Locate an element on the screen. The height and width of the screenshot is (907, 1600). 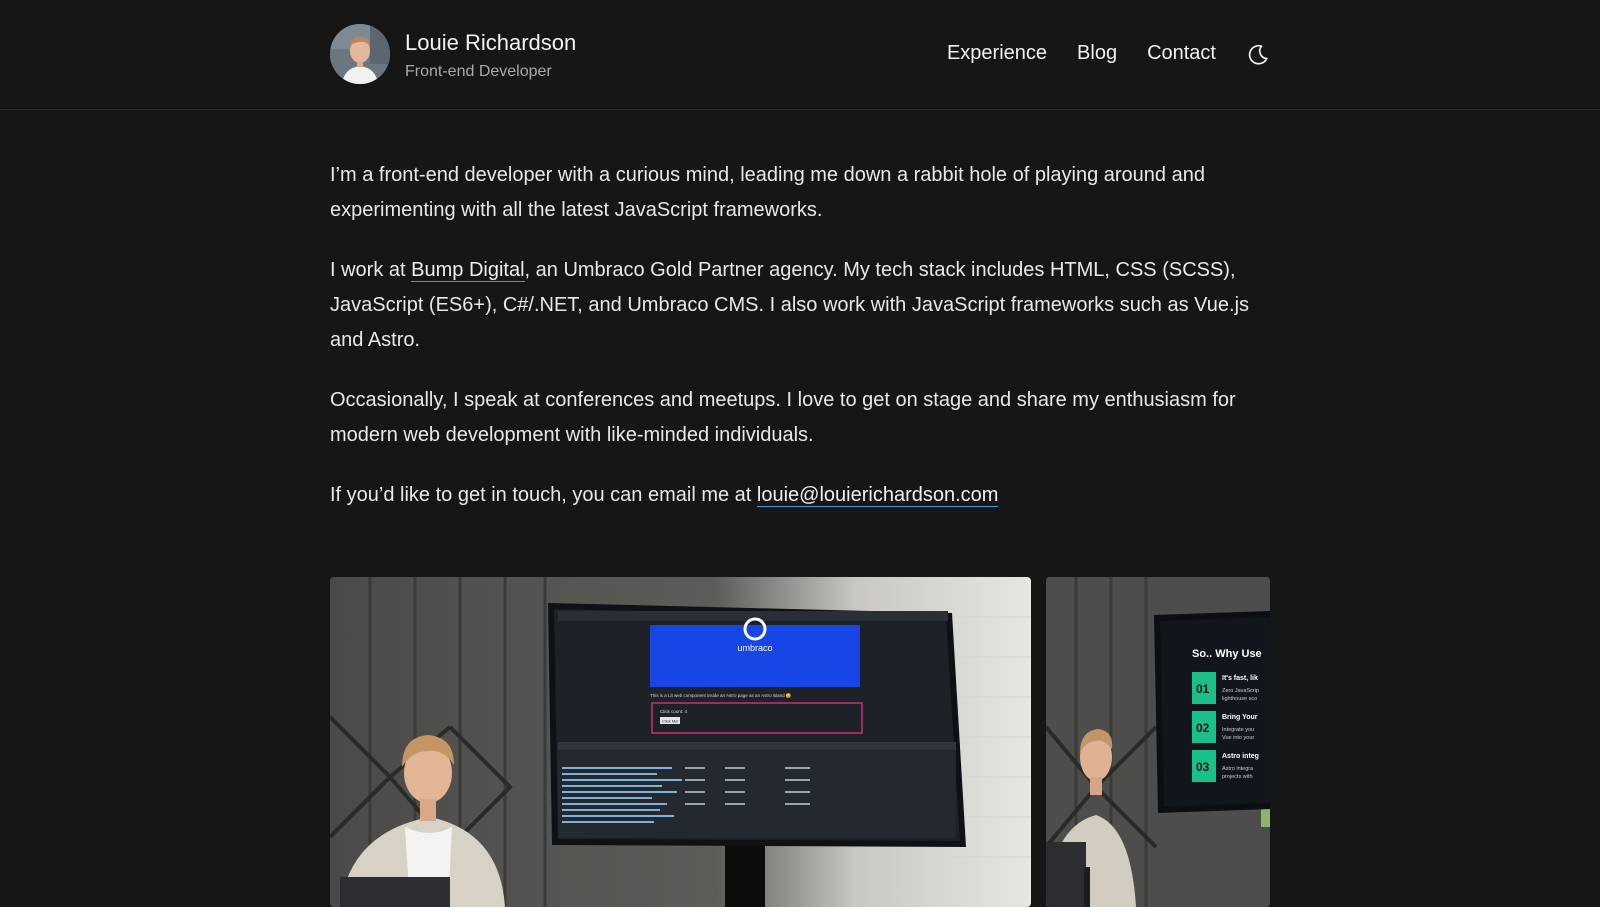
screen-click-count: Click count: 4 is located at coordinates (674, 711).